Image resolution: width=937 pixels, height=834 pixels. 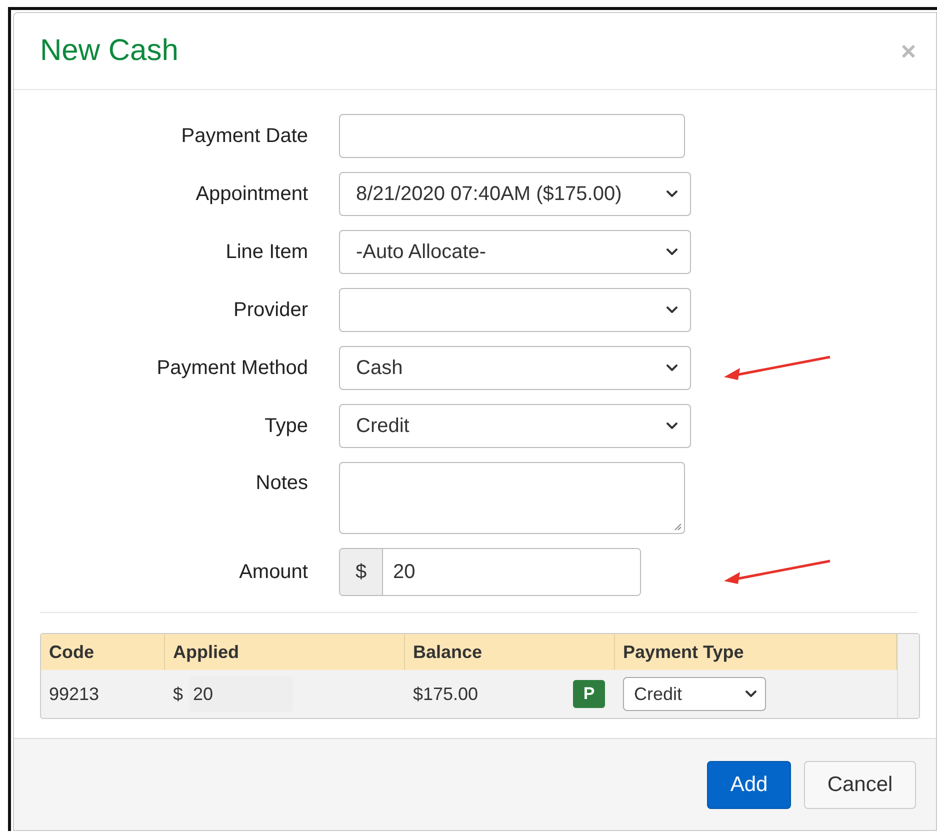 What do you see at coordinates (103, 652) in the screenshot?
I see `column-header: Code` at bounding box center [103, 652].